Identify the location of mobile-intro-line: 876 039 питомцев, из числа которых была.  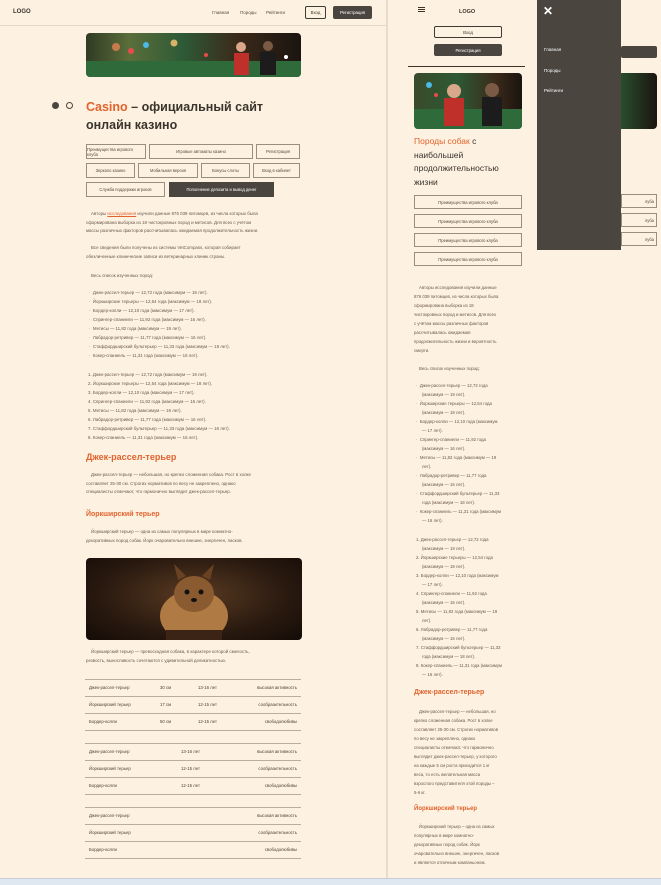
(456, 296).